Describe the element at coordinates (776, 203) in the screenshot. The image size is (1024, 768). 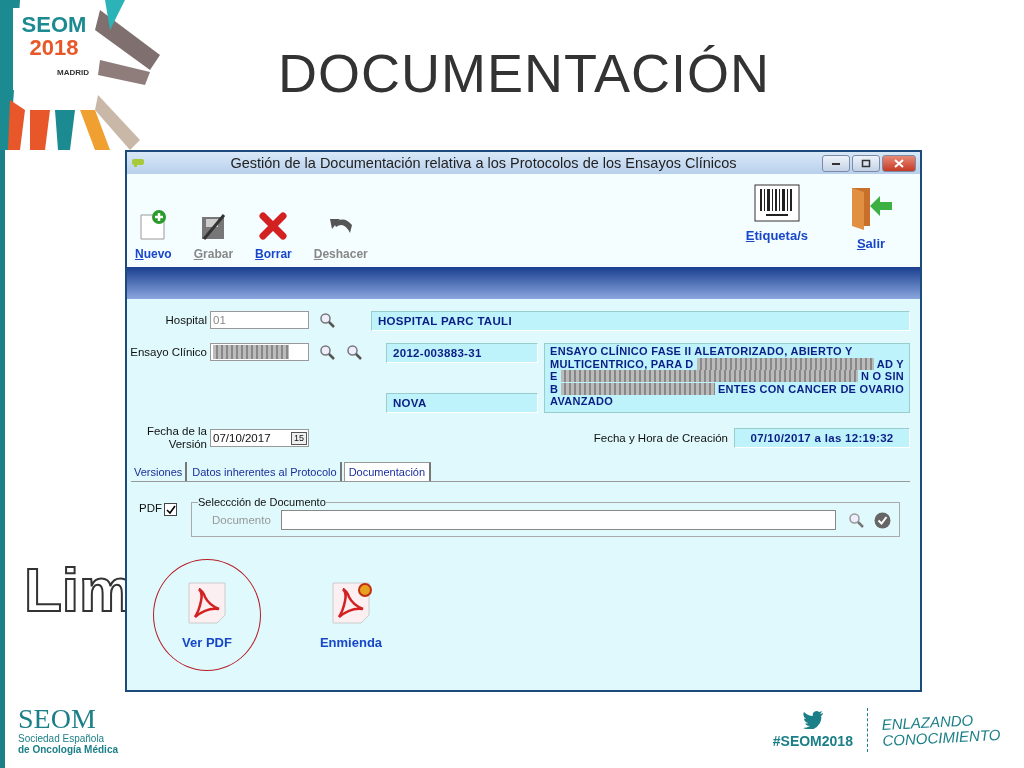
I see `barcode-icon` at that location.